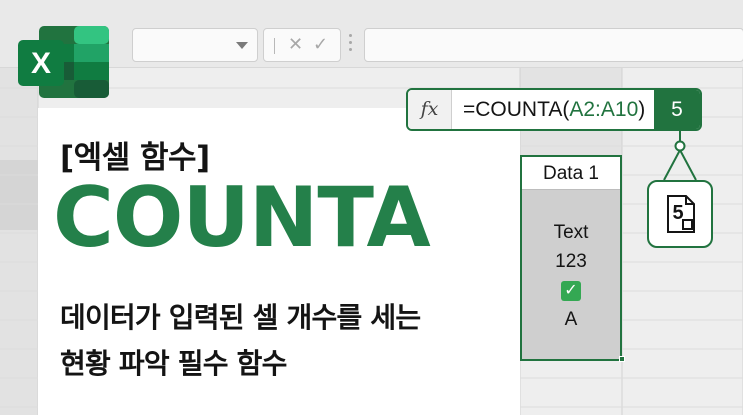  I want to click on description-line-2: 현황 파악 필수 함수, so click(173, 363).